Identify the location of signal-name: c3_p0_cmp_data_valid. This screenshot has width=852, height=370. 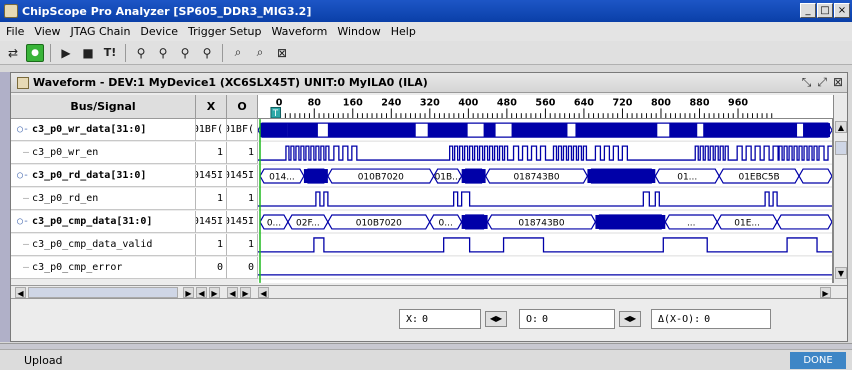
(92, 244).